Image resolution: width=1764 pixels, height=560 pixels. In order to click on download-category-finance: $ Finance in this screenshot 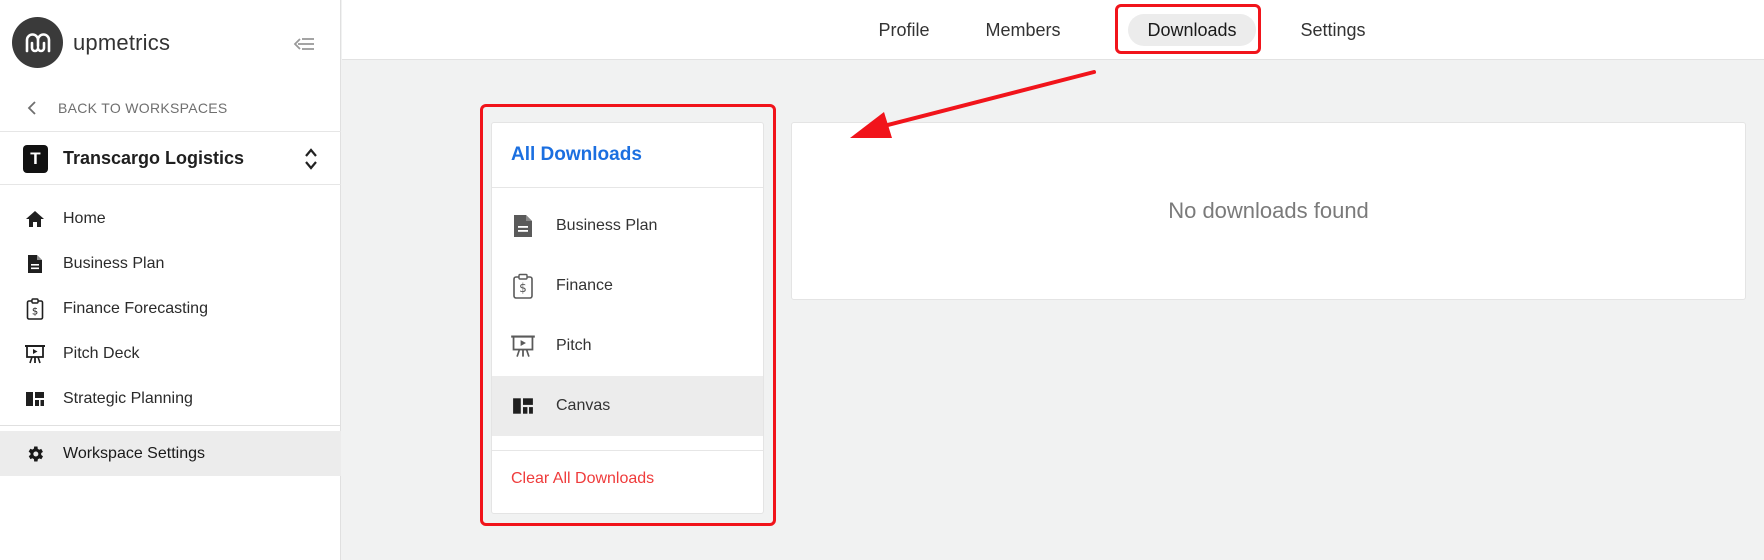, I will do `click(627, 286)`.